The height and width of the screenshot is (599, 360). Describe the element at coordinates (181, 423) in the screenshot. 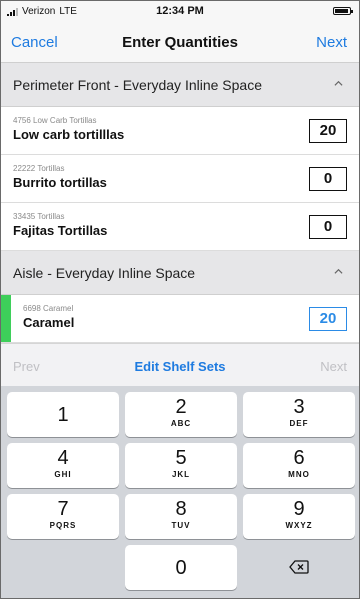

I see `key-letters: ABC` at that location.